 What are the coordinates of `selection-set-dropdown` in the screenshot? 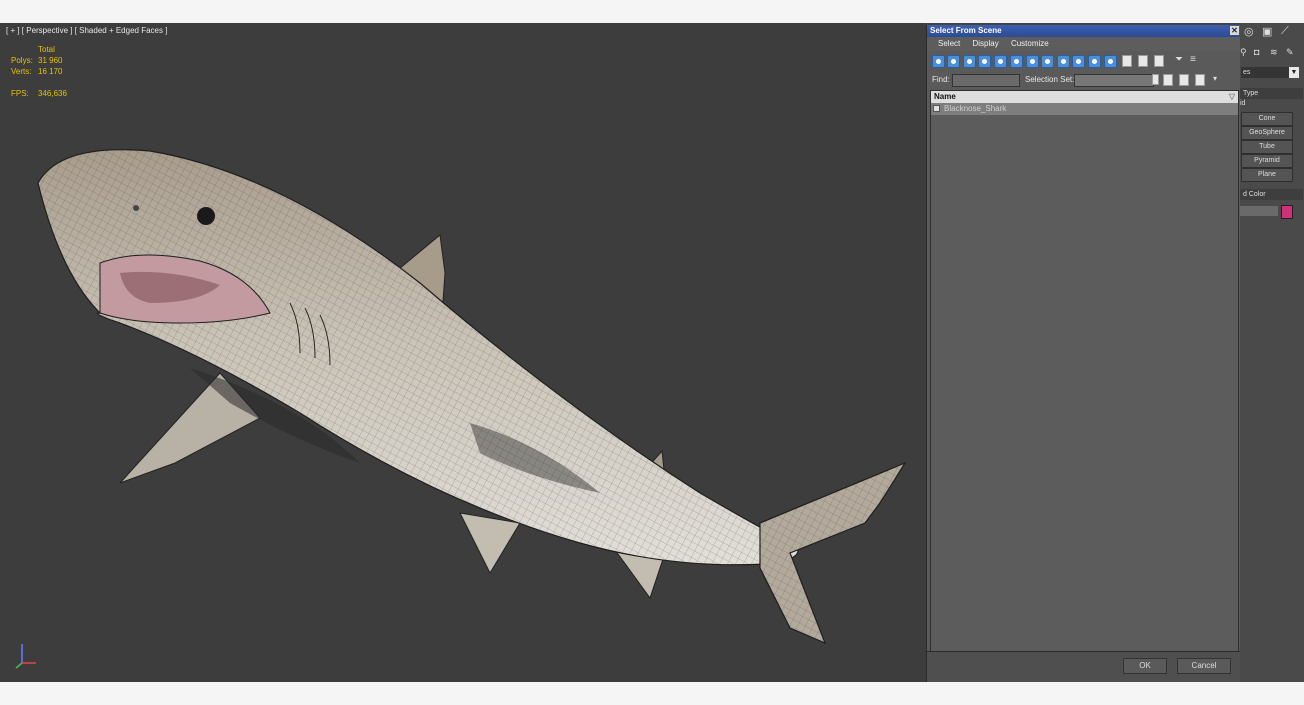 It's located at (1114, 80).